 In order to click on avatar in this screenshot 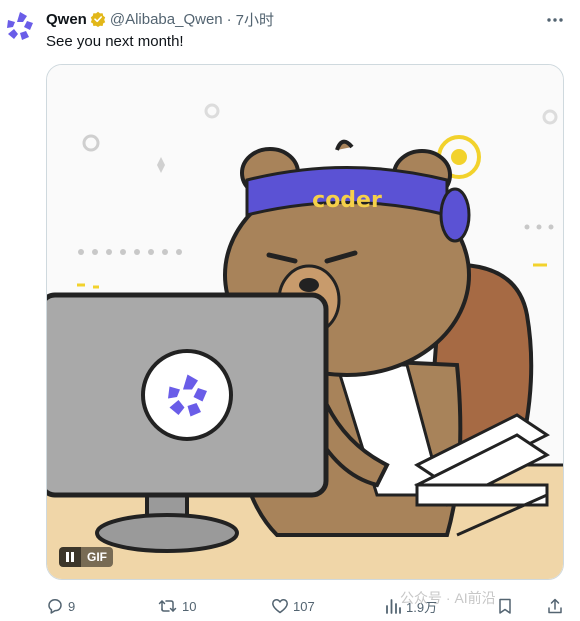, I will do `click(20, 26)`.